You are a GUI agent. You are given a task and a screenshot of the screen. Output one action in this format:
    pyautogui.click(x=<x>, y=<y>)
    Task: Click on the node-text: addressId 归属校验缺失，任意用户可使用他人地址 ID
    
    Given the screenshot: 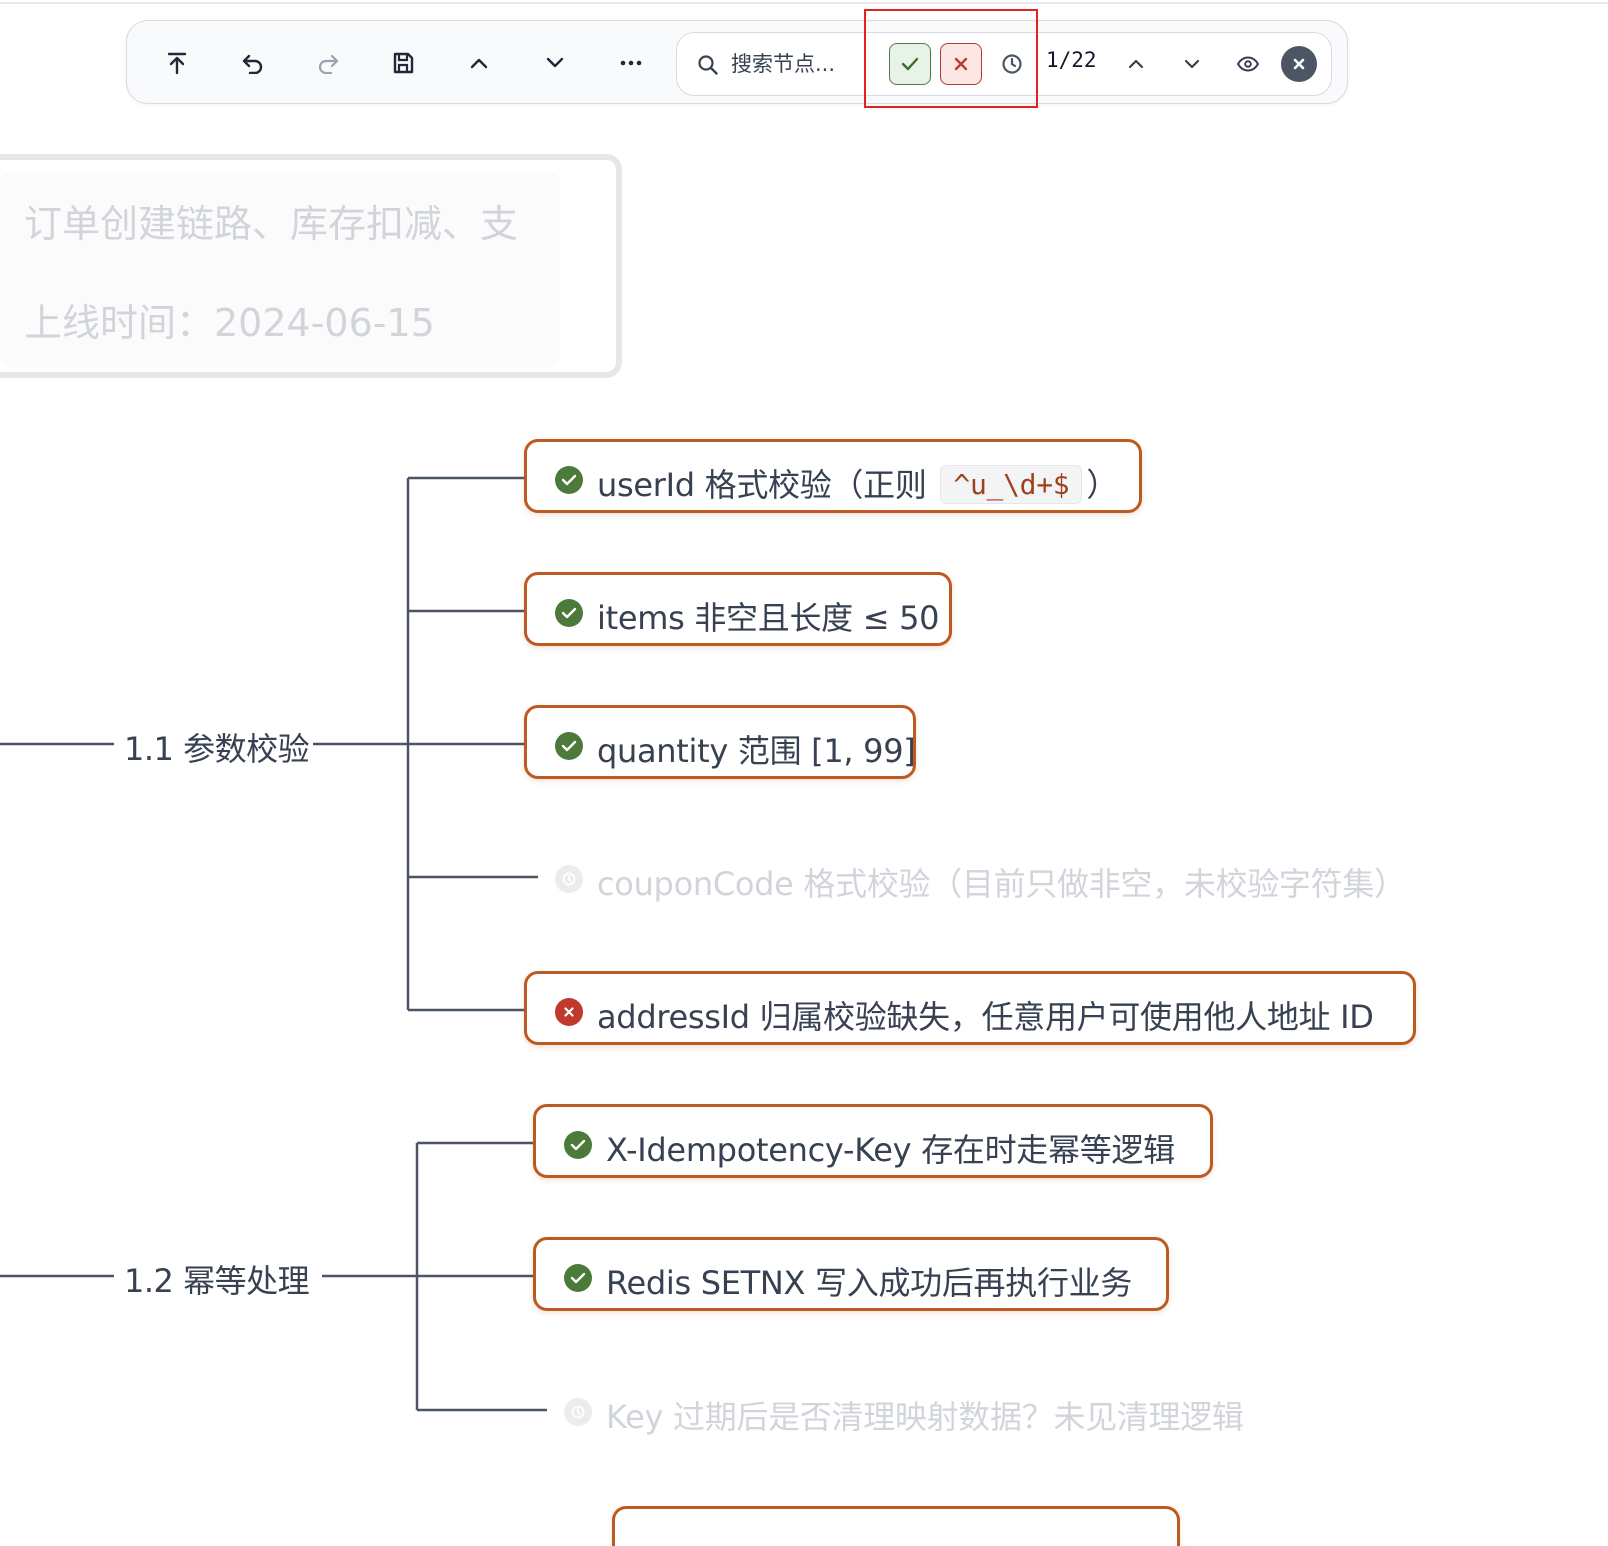 What is the action you would take?
    pyautogui.click(x=985, y=1017)
    